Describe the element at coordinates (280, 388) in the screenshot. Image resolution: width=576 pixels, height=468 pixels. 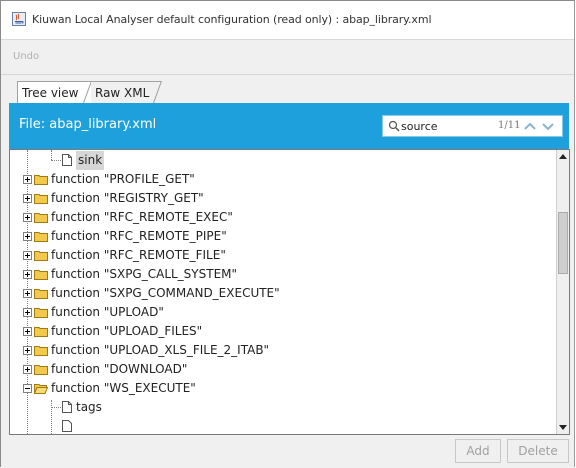
I see `tree-node: function "WS_EXECUTE"` at that location.